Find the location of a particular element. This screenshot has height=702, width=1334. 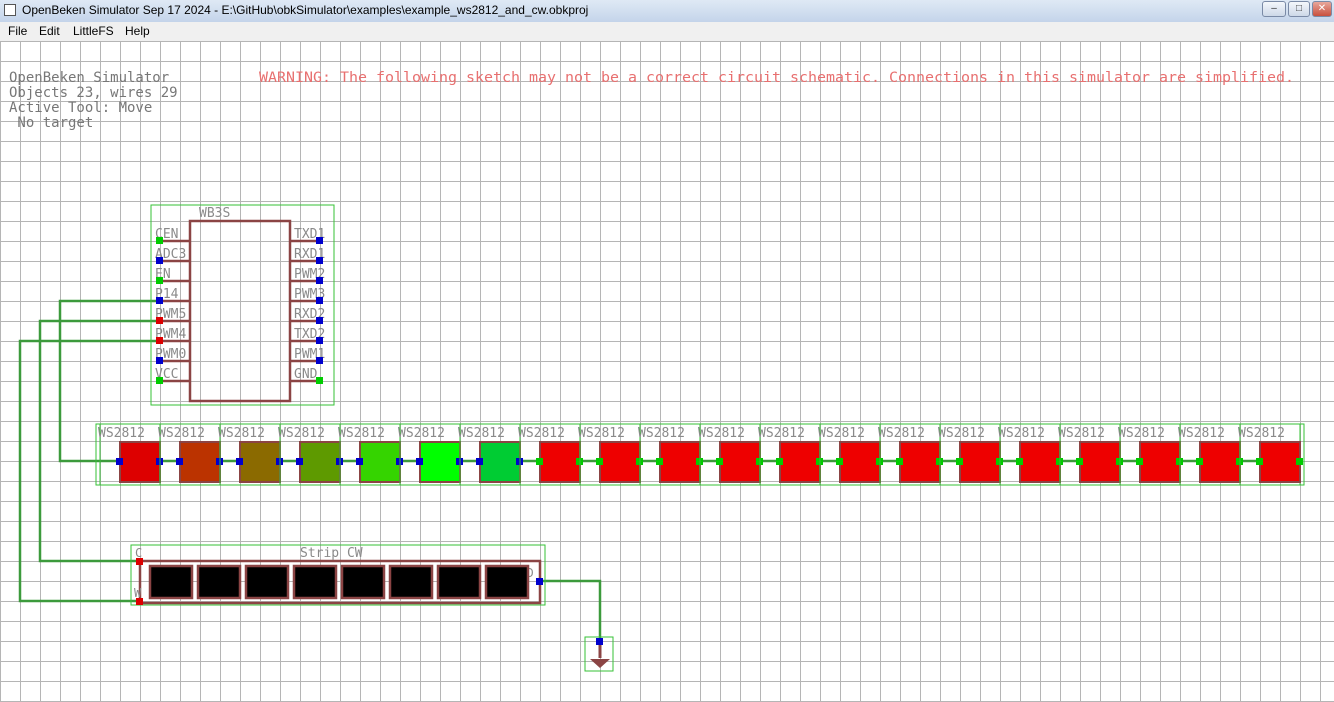

strip-pin-w-label: W is located at coordinates (138, 593).